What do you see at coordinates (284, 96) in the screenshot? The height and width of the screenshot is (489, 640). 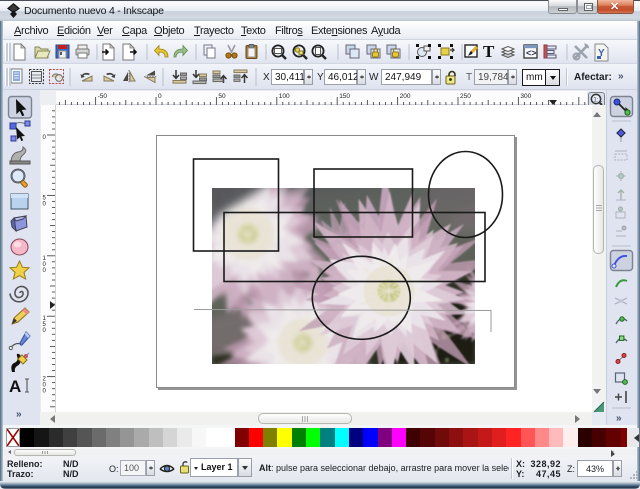 I see `svg-text: 100` at bounding box center [284, 96].